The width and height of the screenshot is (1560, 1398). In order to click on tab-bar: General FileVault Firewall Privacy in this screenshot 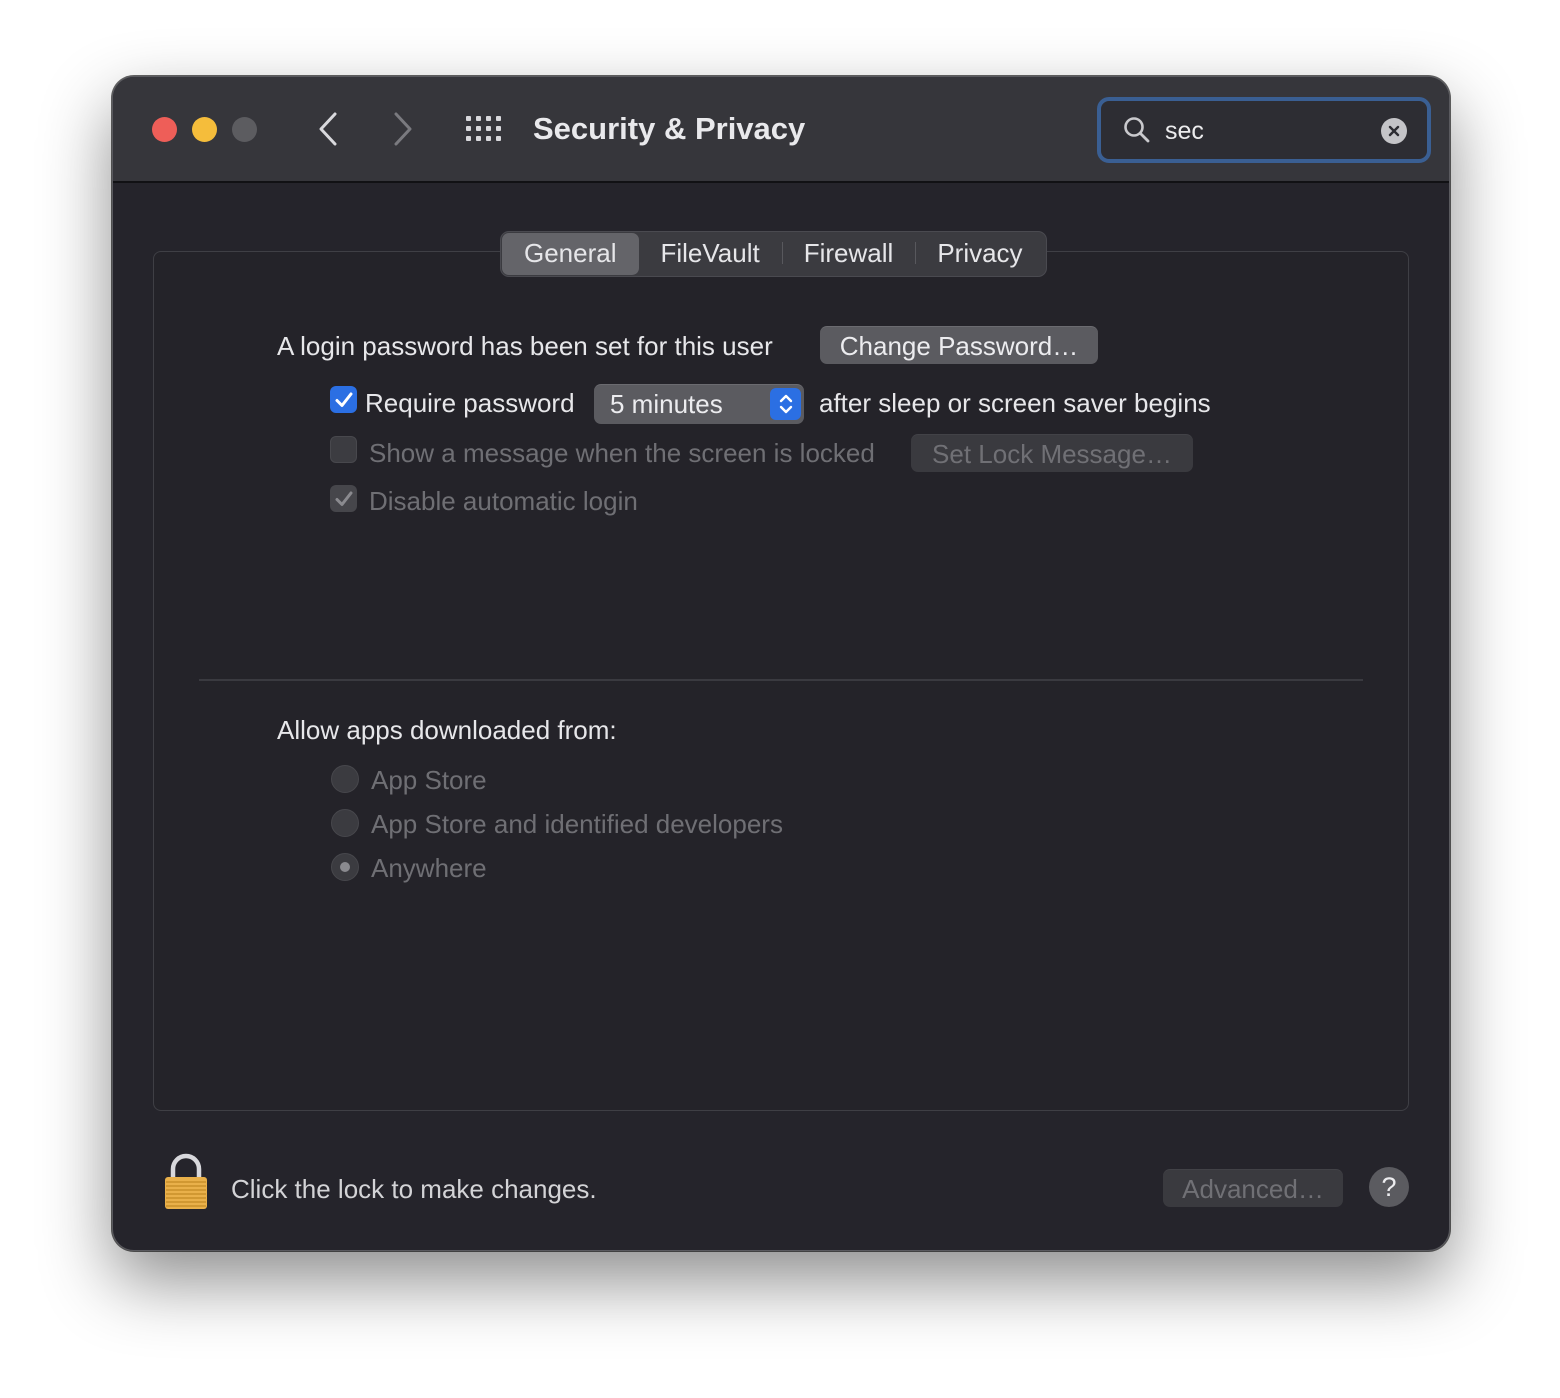, I will do `click(773, 254)`.